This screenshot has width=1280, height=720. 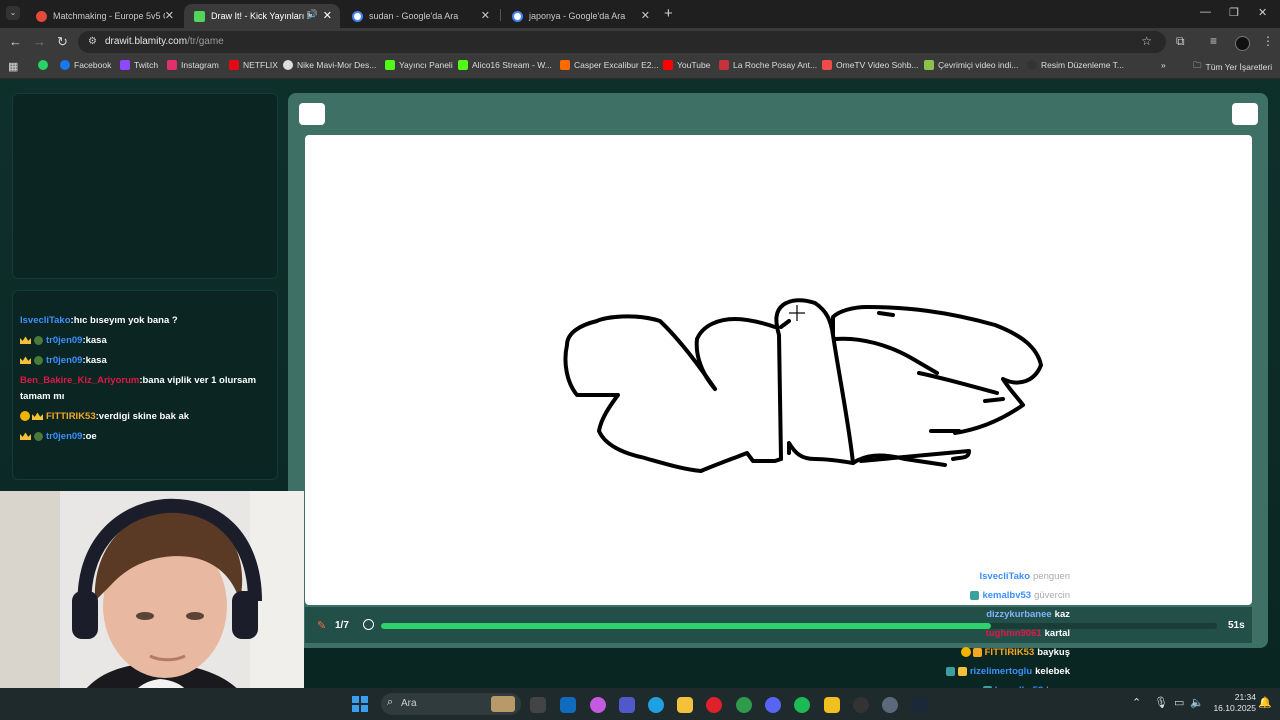 I want to click on left-panel, so click(x=145, y=186).